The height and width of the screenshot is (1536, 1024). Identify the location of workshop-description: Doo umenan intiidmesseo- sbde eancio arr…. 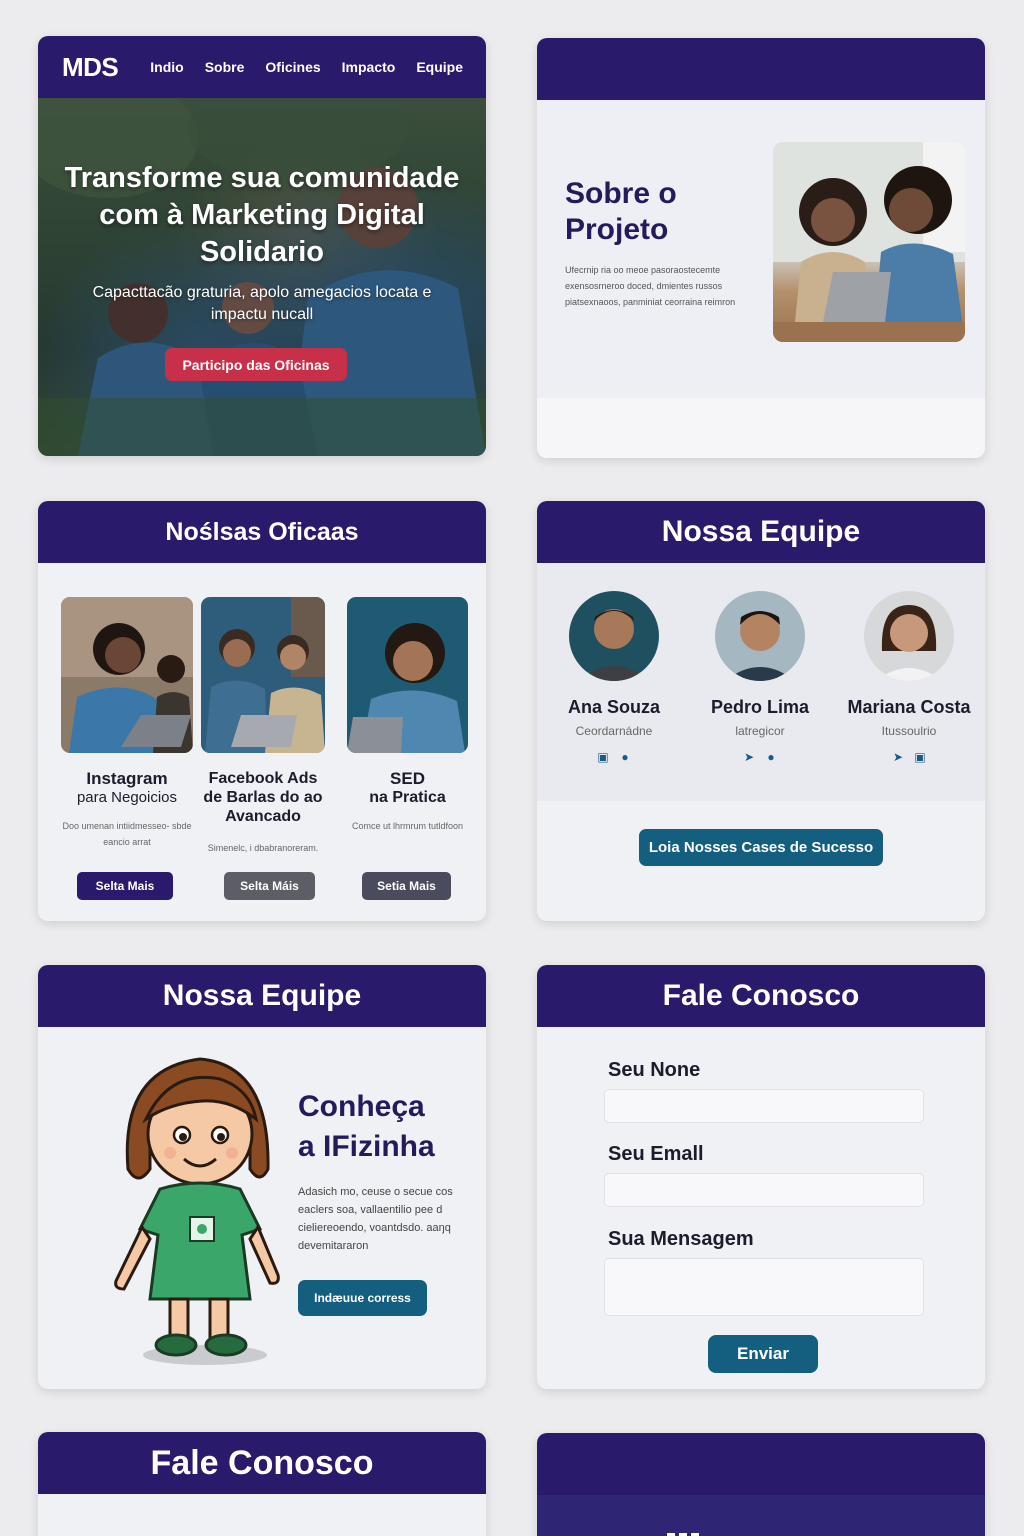
(127, 834).